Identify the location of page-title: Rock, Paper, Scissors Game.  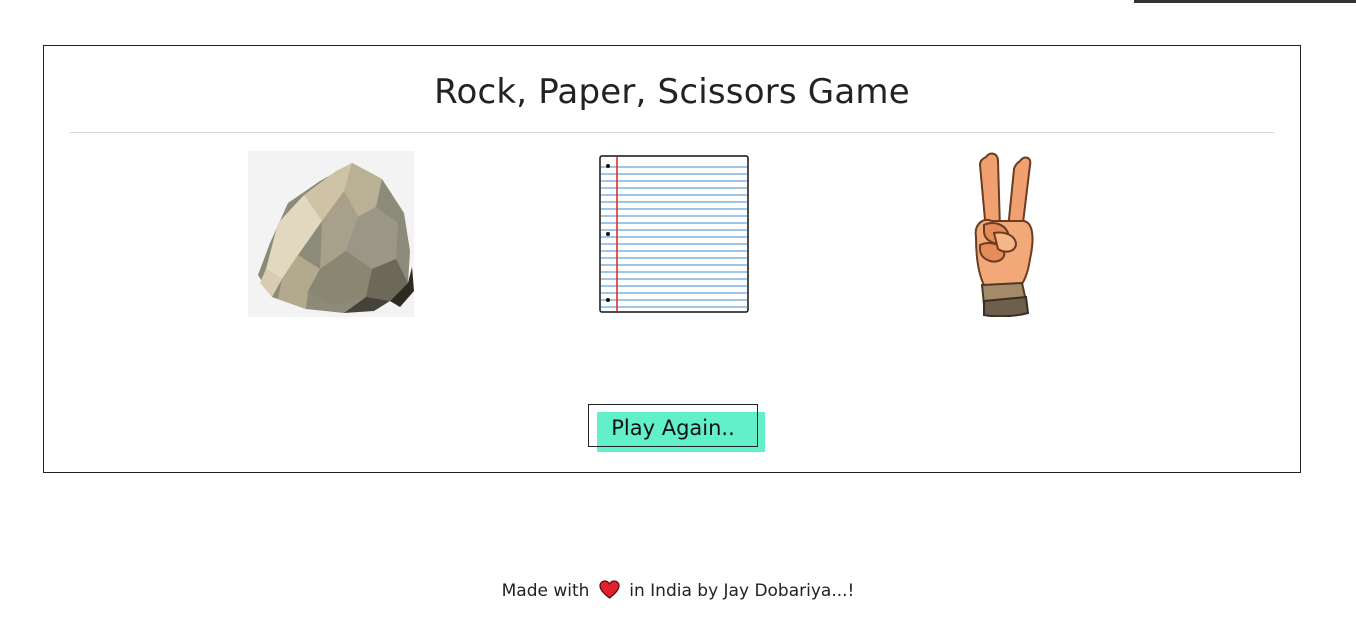
(672, 92).